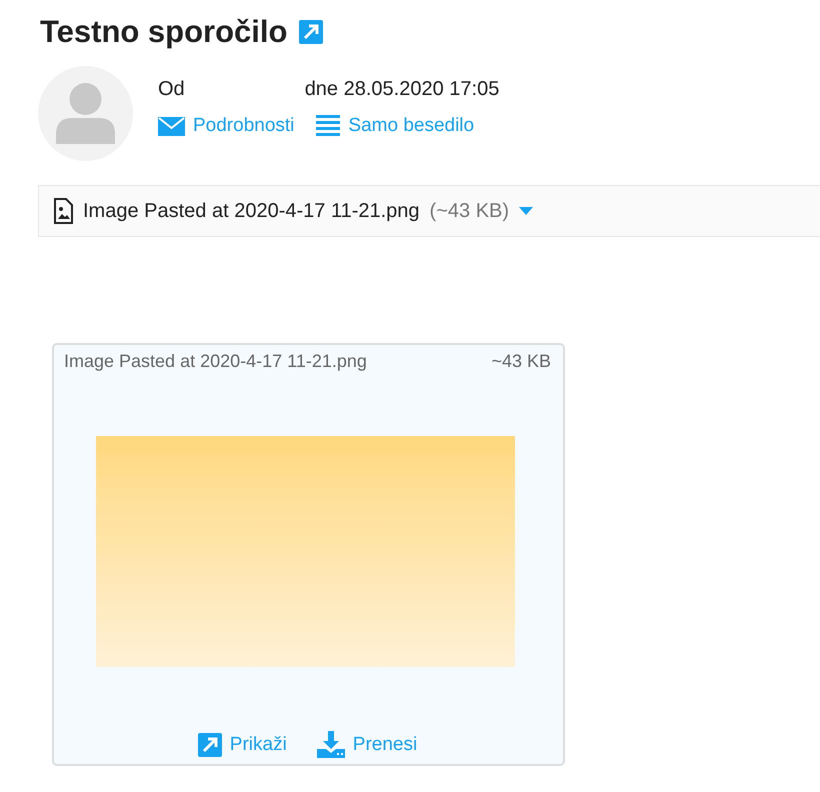 The image size is (820, 792). I want to click on from-label: Od, so click(171, 89).